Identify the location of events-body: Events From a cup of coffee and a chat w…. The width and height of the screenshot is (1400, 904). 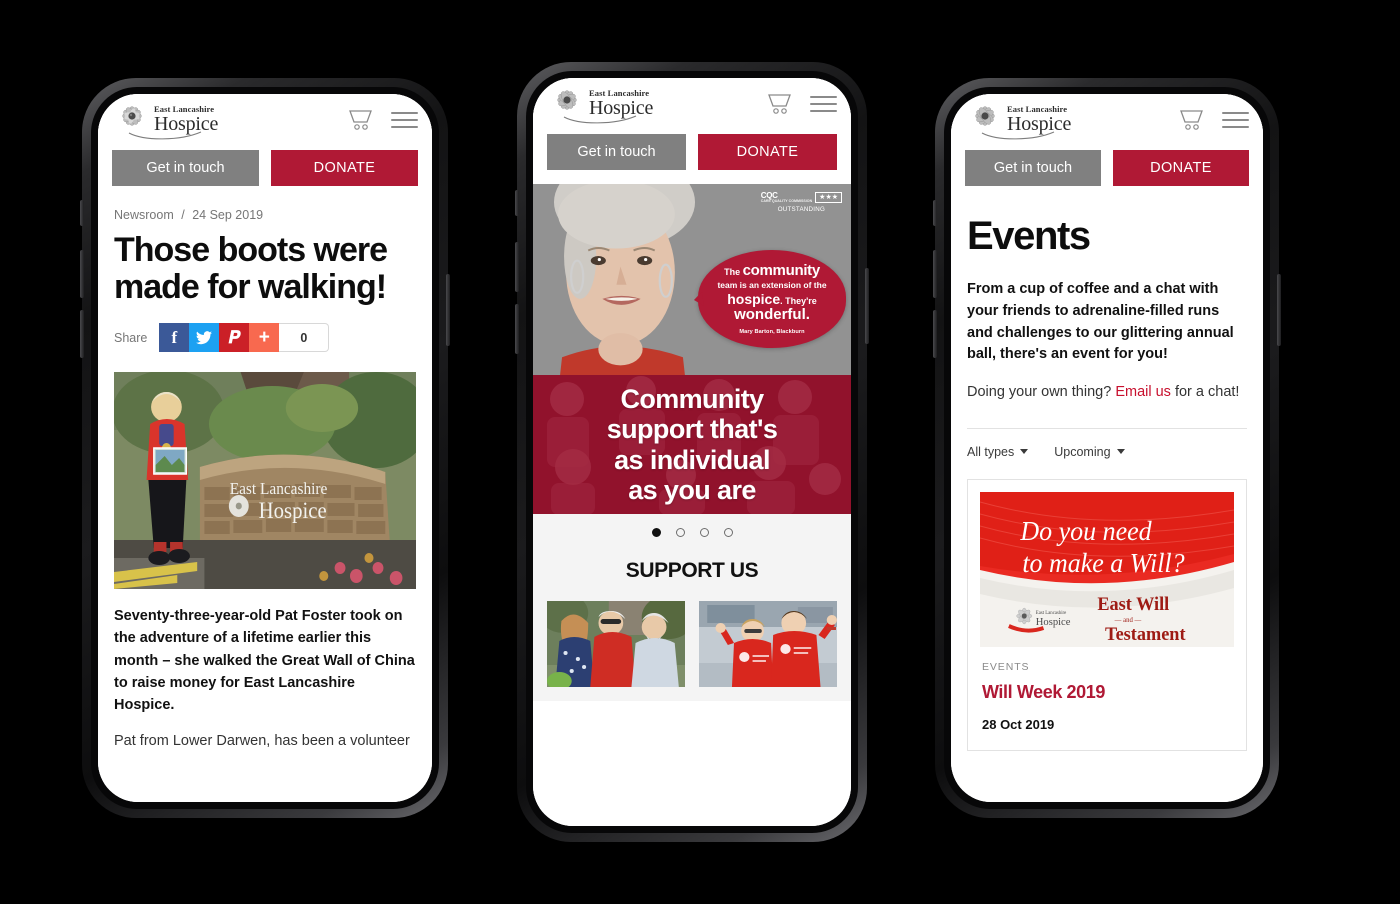
(1107, 501).